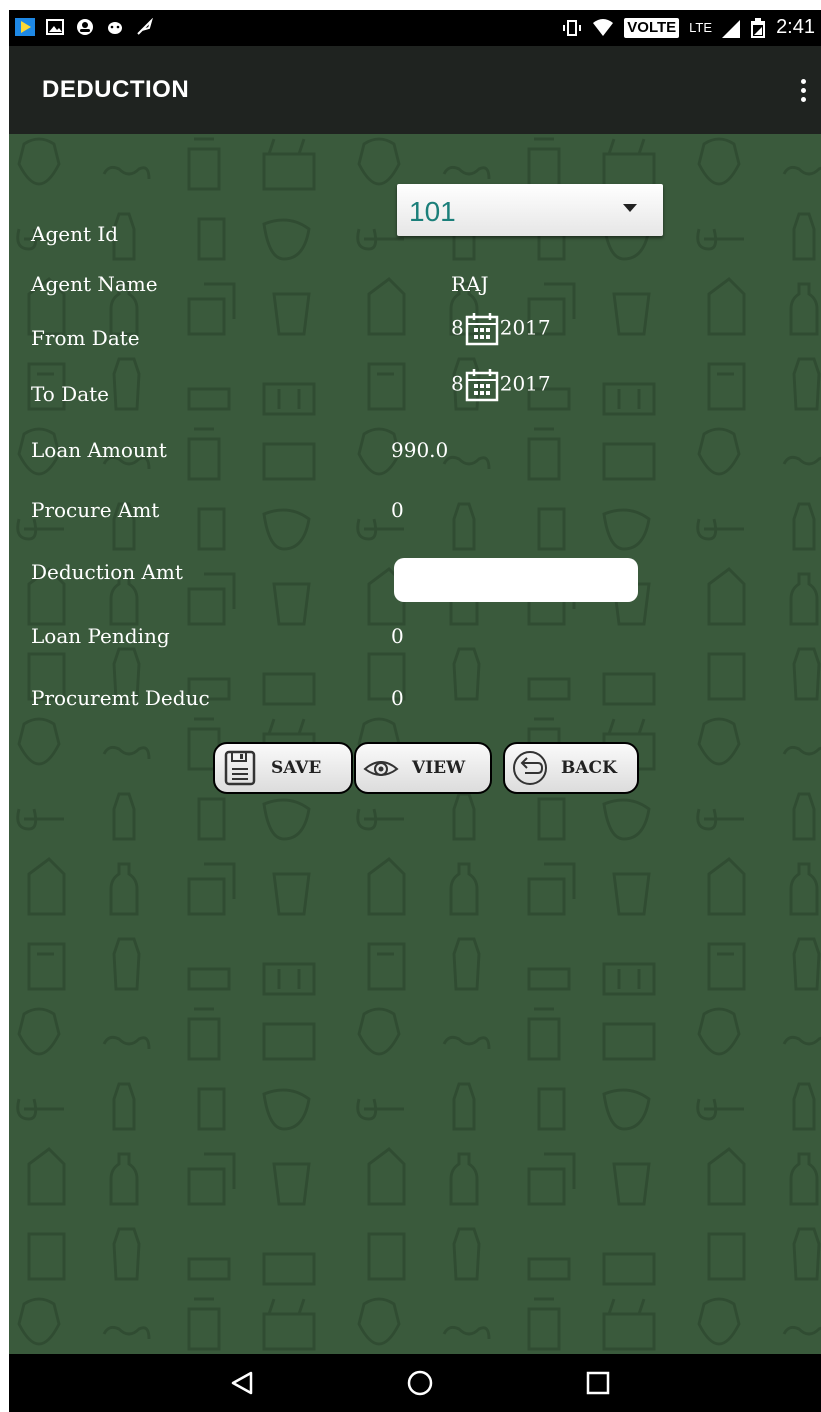  Describe the element at coordinates (598, 1383) in the screenshot. I see `recents-nav-icon` at that location.